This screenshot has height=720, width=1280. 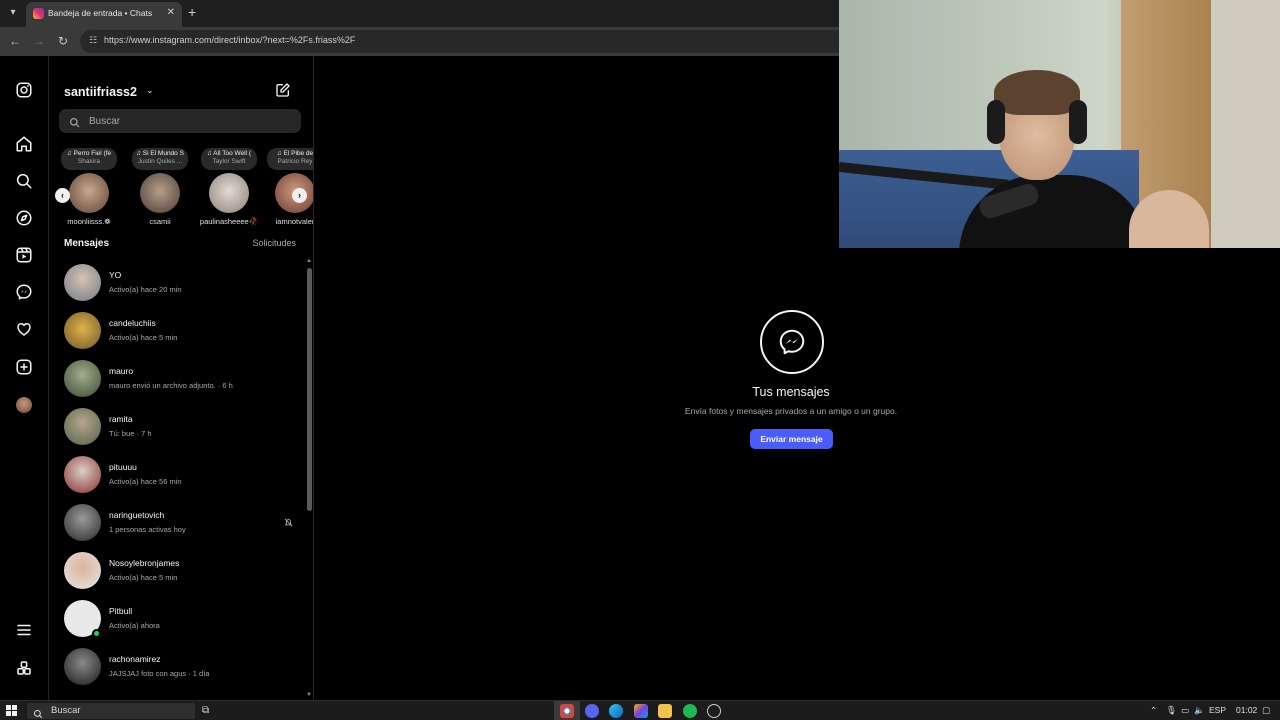 What do you see at coordinates (177, 476) in the screenshot?
I see `conversation-row: pituuuu Activo(a) hace 56 min` at bounding box center [177, 476].